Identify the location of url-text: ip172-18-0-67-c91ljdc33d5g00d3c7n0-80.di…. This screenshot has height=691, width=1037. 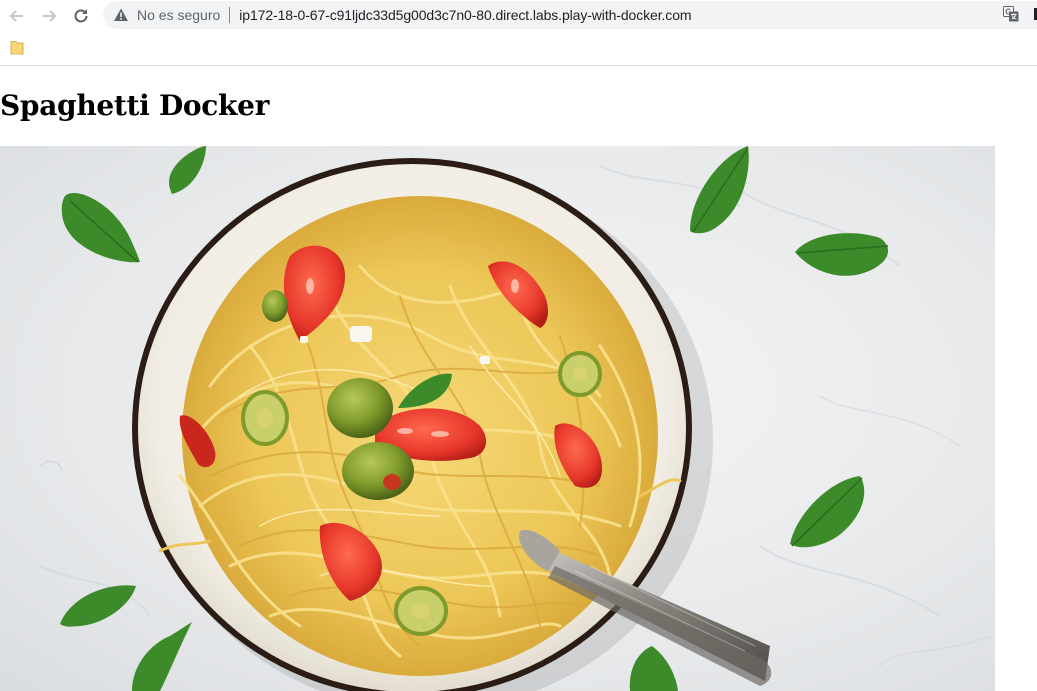
(465, 15).